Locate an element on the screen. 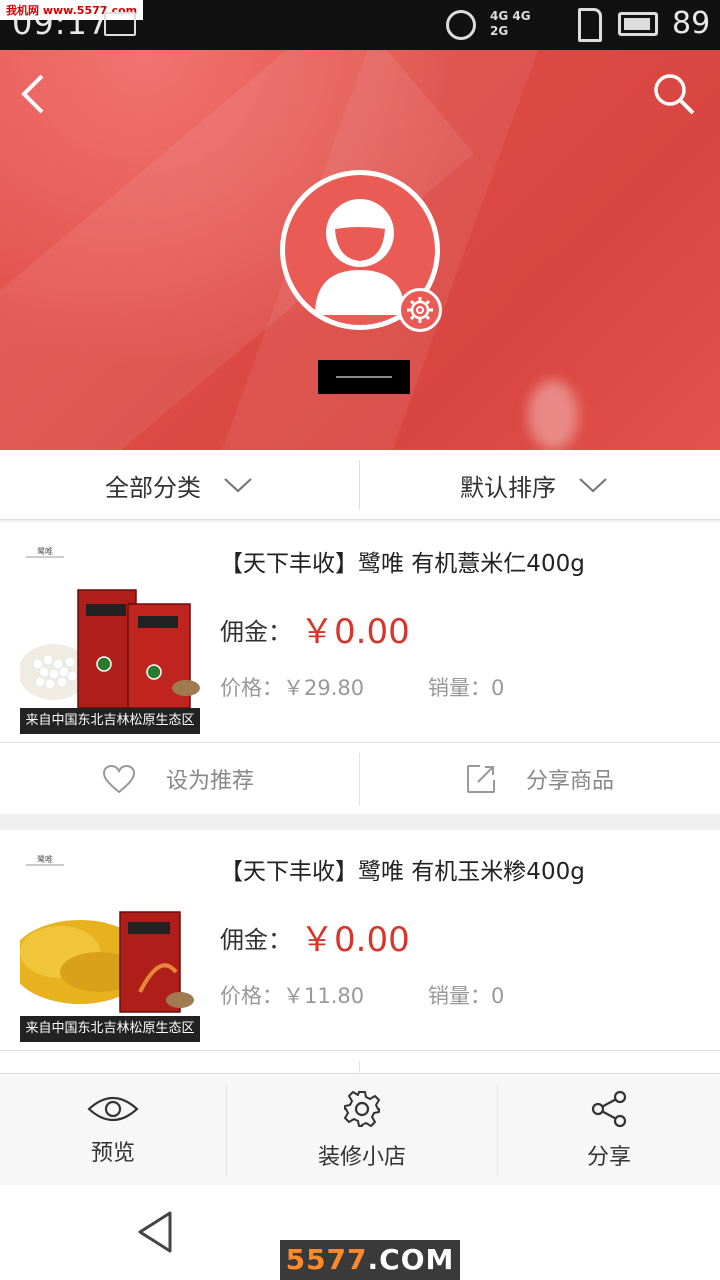 The width and height of the screenshot is (720, 1280). share-product-label: 分享商品 is located at coordinates (570, 781).